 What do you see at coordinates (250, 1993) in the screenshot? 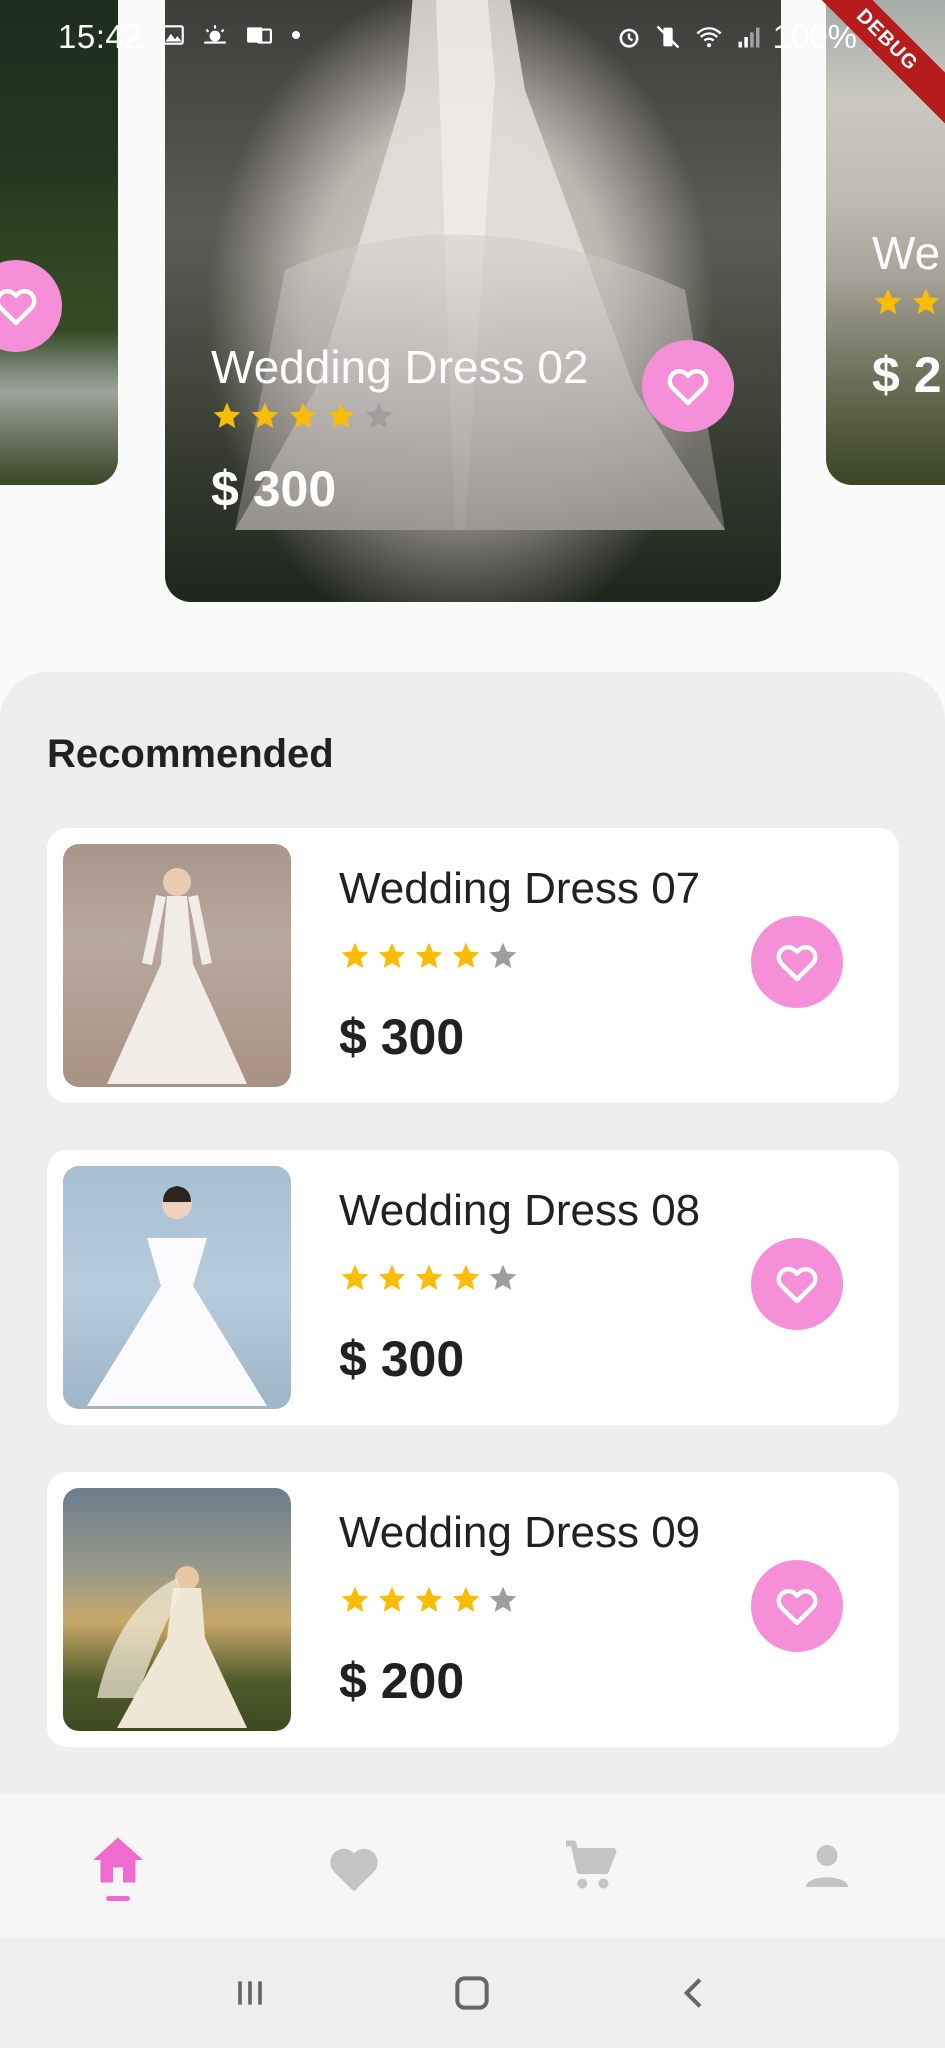
I see `recent-apps-icon` at bounding box center [250, 1993].